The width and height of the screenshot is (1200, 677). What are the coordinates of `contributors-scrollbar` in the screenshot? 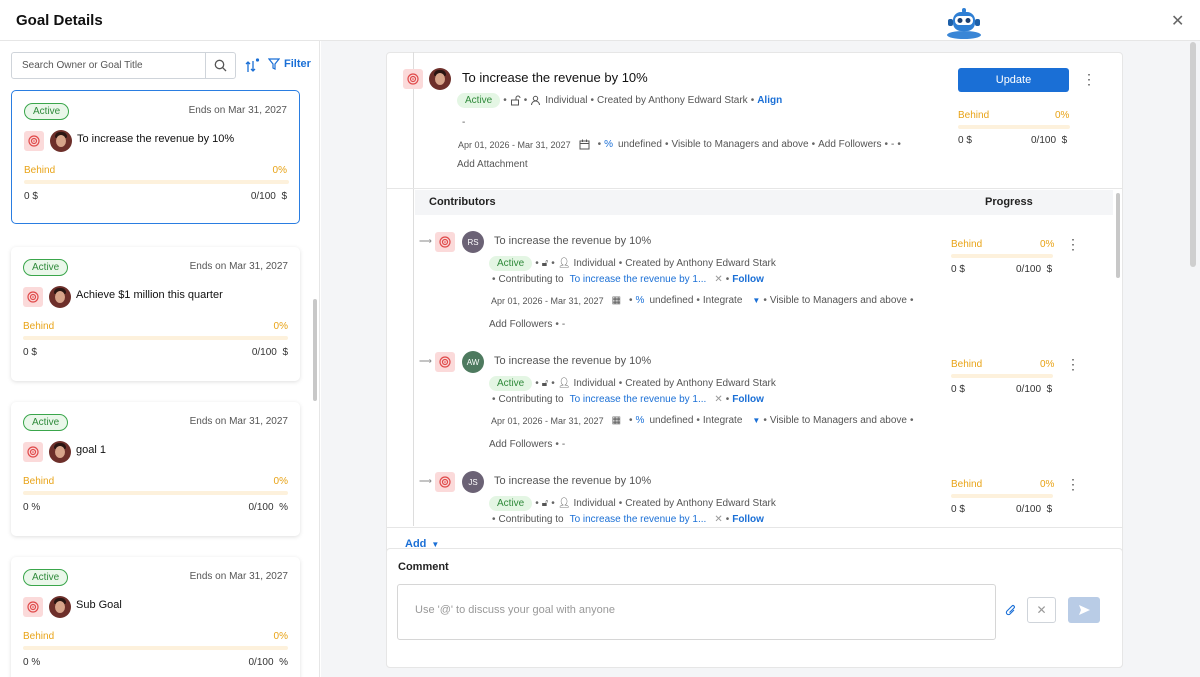 It's located at (1118, 235).